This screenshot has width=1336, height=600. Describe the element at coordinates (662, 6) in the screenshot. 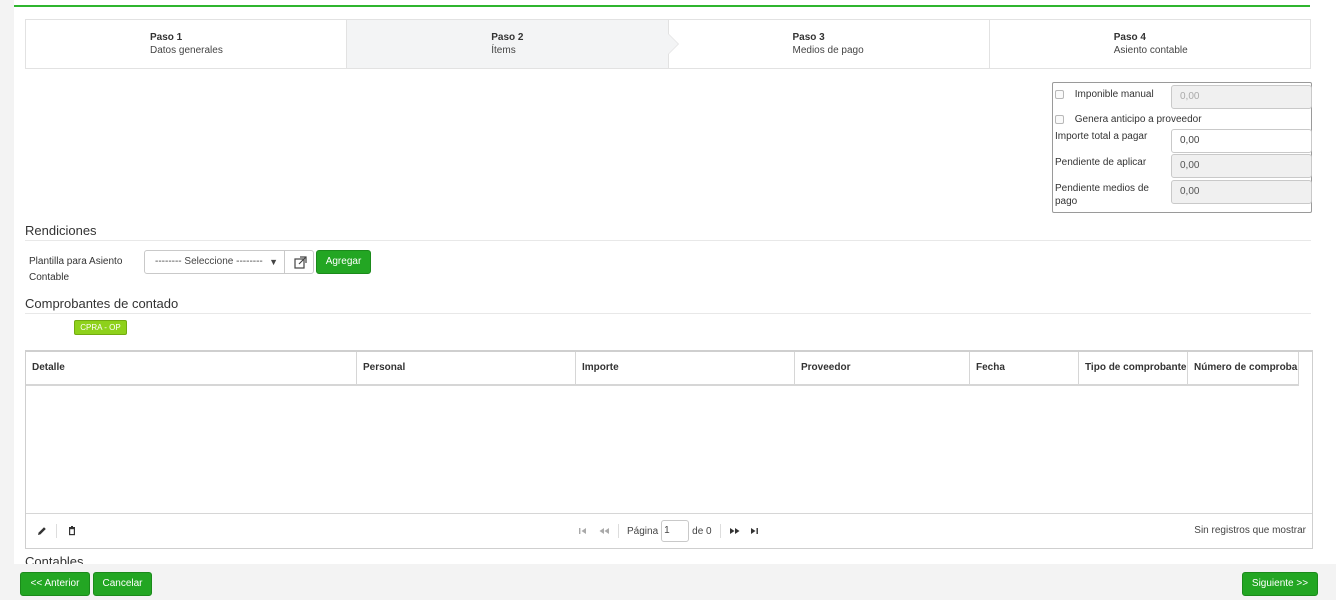

I see `top-accent-line` at that location.